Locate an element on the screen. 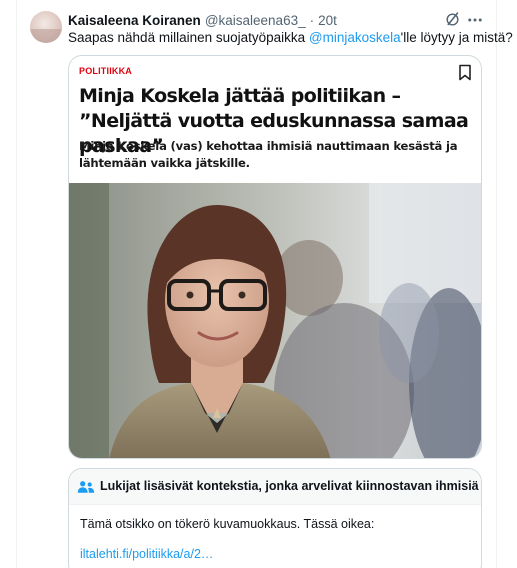 This screenshot has width=517, height=568. people-icon is located at coordinates (86, 487).